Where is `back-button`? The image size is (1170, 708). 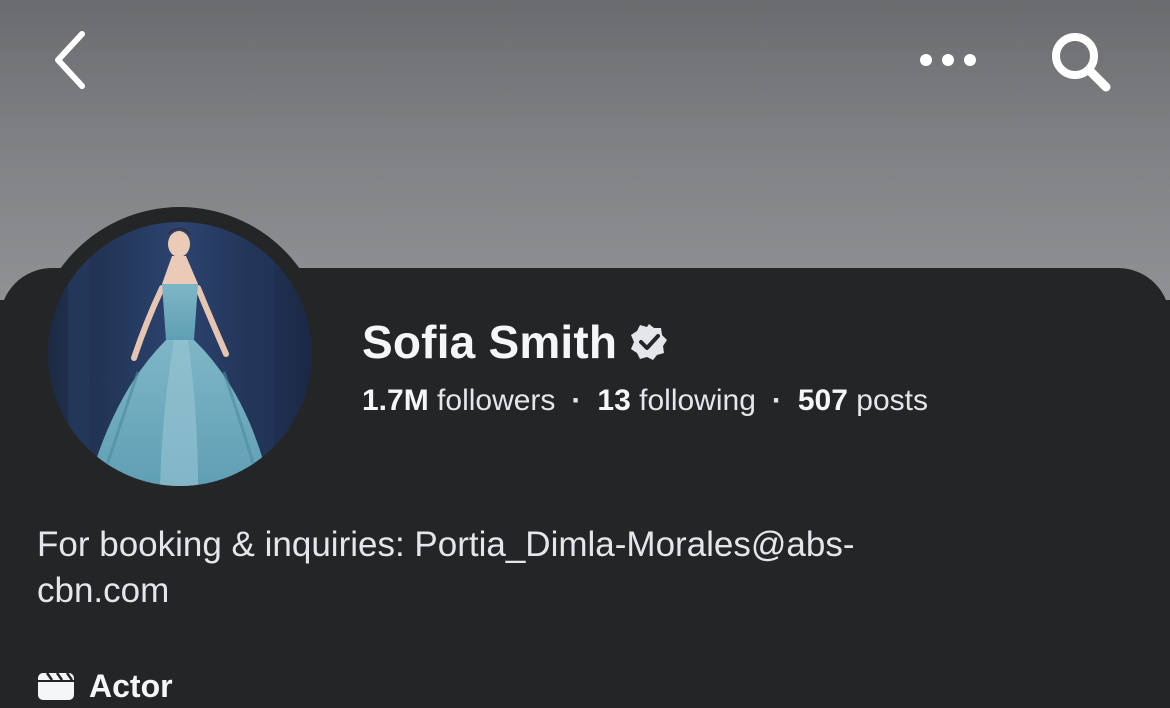 back-button is located at coordinates (70, 60).